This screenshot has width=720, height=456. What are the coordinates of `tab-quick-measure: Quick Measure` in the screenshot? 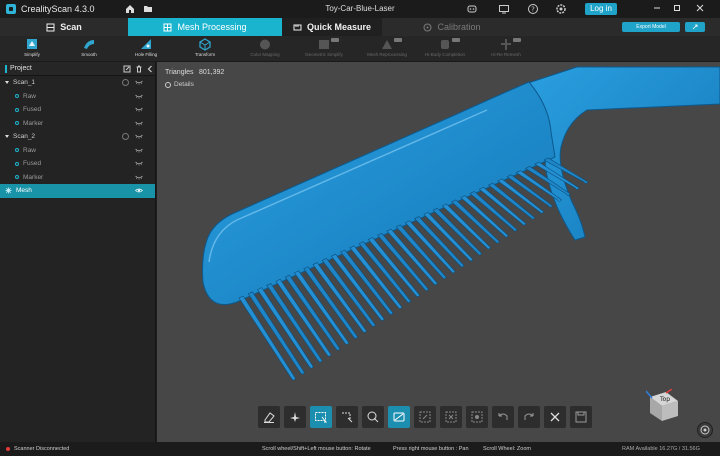 It's located at (332, 27).